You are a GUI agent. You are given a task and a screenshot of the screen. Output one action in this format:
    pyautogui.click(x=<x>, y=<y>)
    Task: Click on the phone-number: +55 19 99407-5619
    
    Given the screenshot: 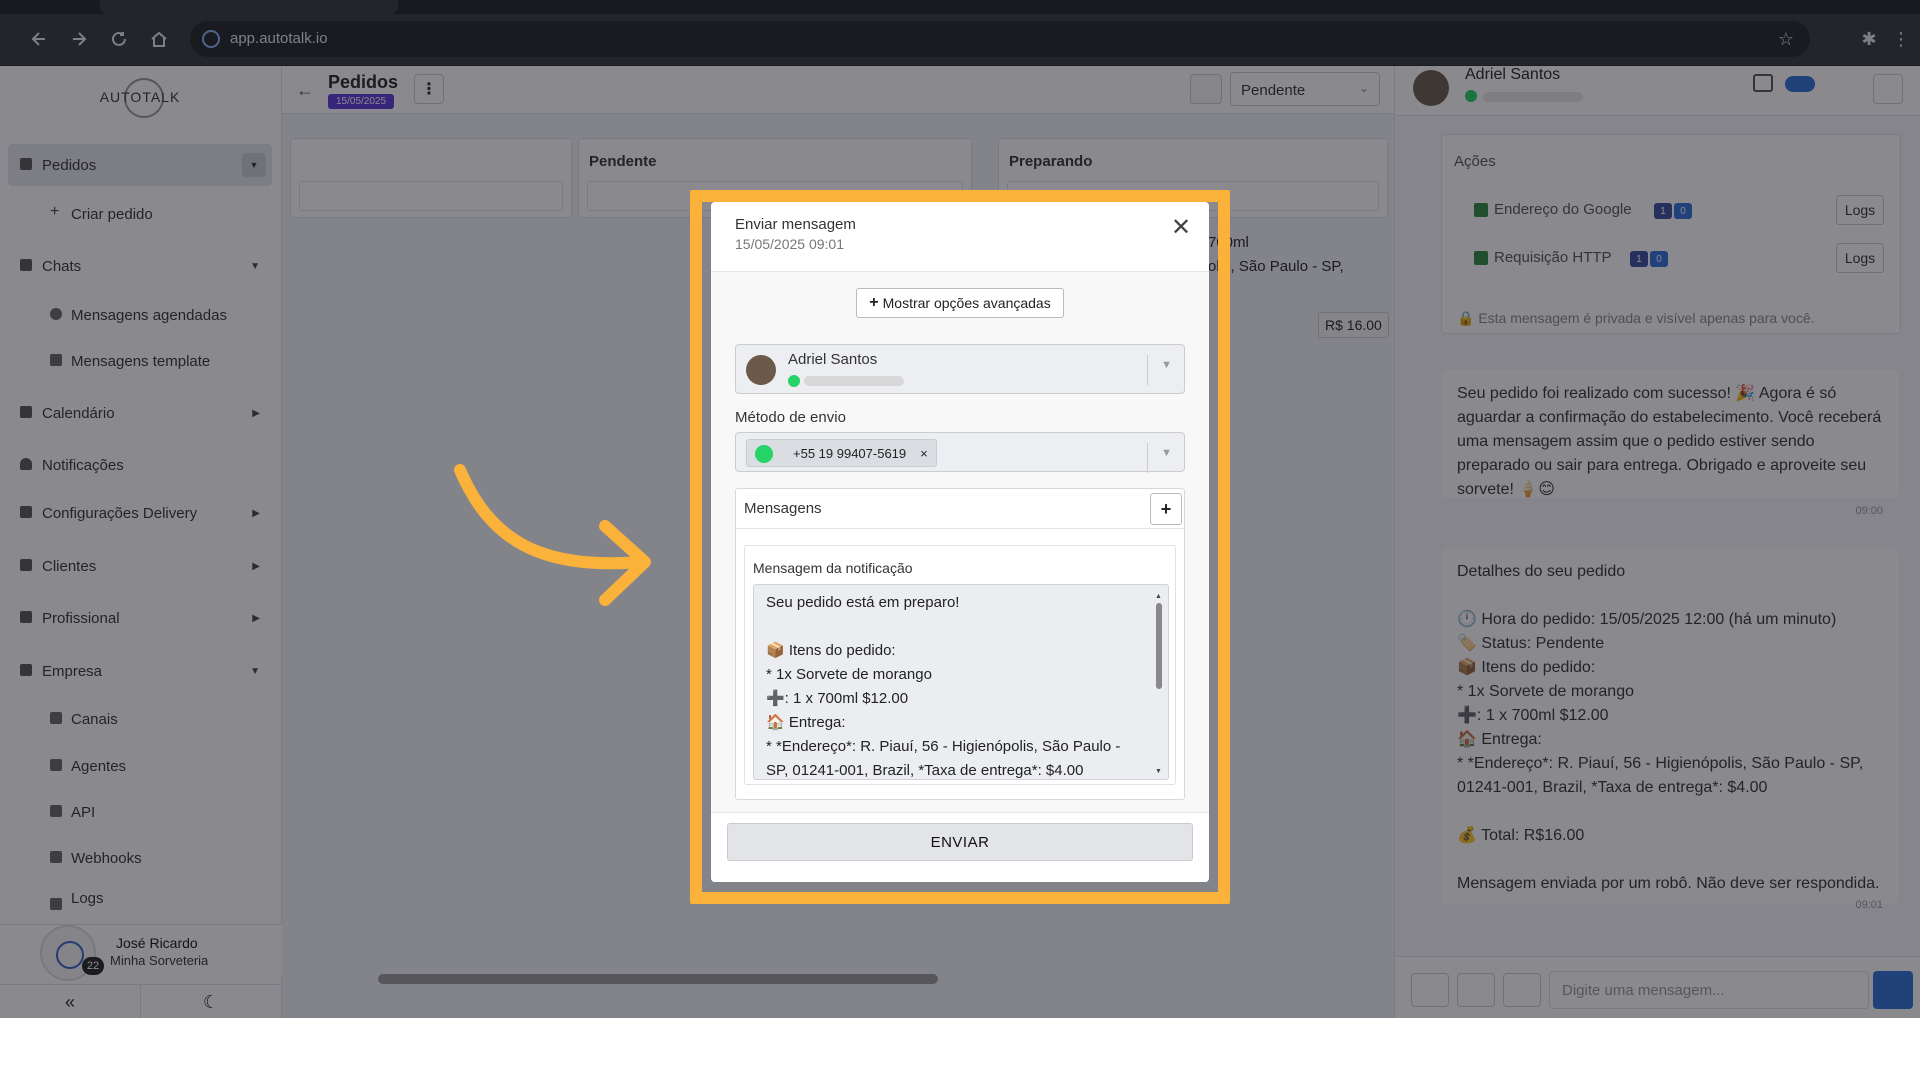 What is the action you would take?
    pyautogui.click(x=850, y=453)
    